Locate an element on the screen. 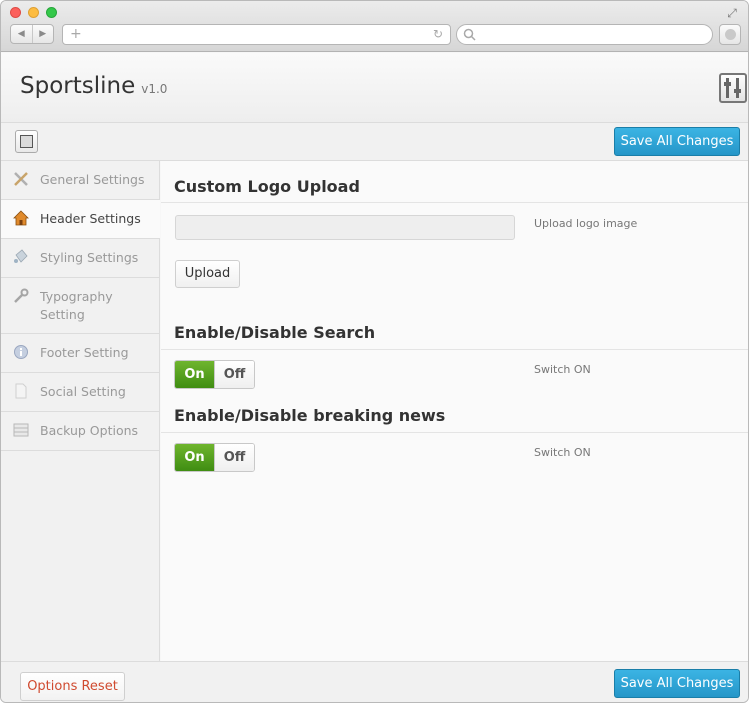 The height and width of the screenshot is (703, 749). brand-name: Sportsline is located at coordinates (78, 86).